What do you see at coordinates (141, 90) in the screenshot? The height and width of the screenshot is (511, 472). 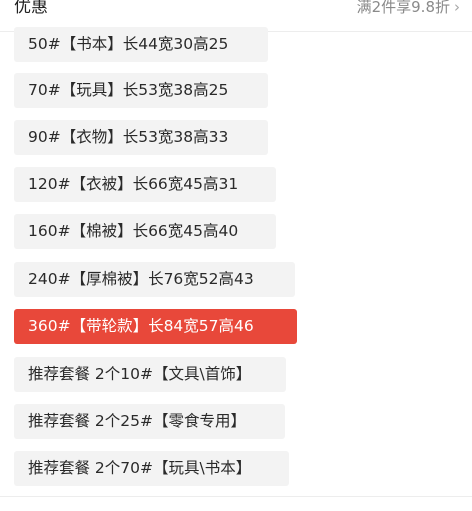 I see `sku-option-70: 70#【玩具】长53宽38高25` at bounding box center [141, 90].